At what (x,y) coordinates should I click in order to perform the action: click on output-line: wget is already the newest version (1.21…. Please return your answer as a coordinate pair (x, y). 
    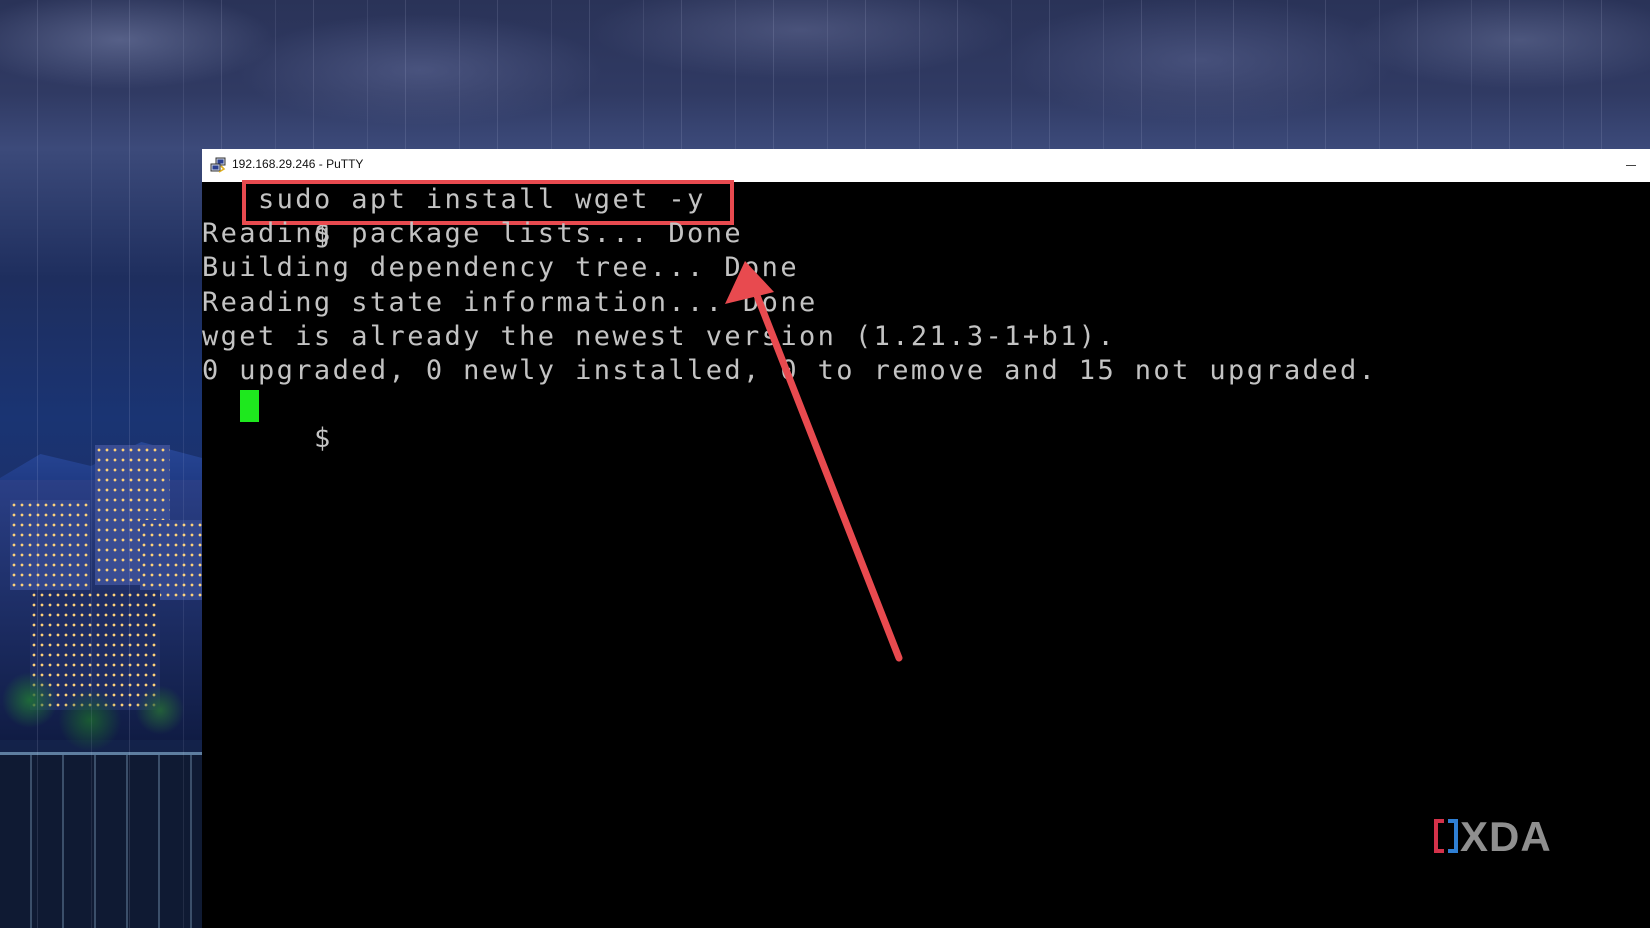
    Looking at the image, I should click on (659, 336).